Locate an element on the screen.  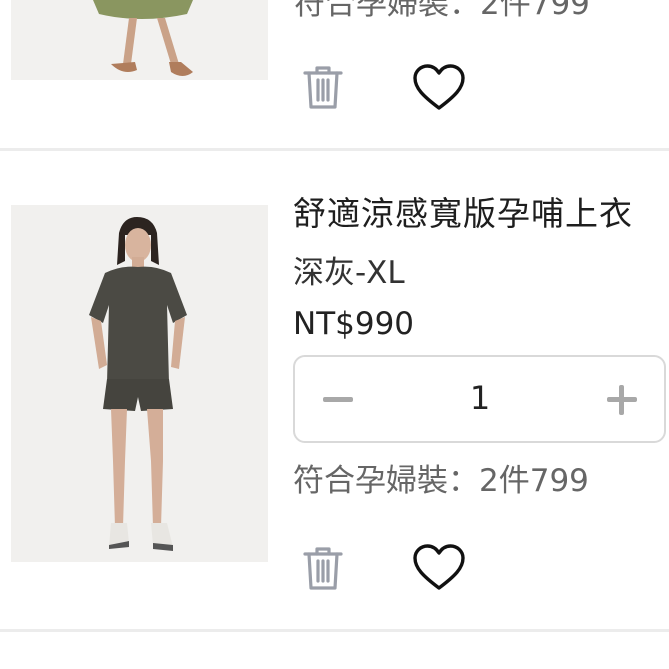
product-image is located at coordinates (139, 40).